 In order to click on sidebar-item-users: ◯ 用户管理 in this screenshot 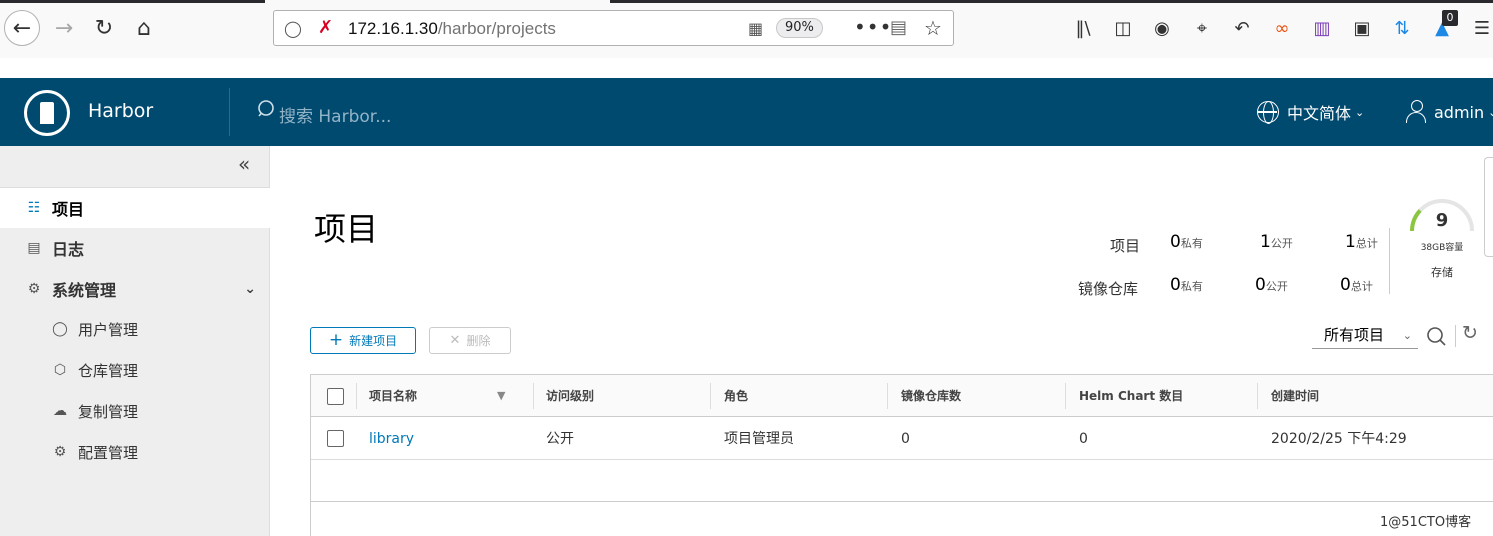, I will do `click(135, 329)`.